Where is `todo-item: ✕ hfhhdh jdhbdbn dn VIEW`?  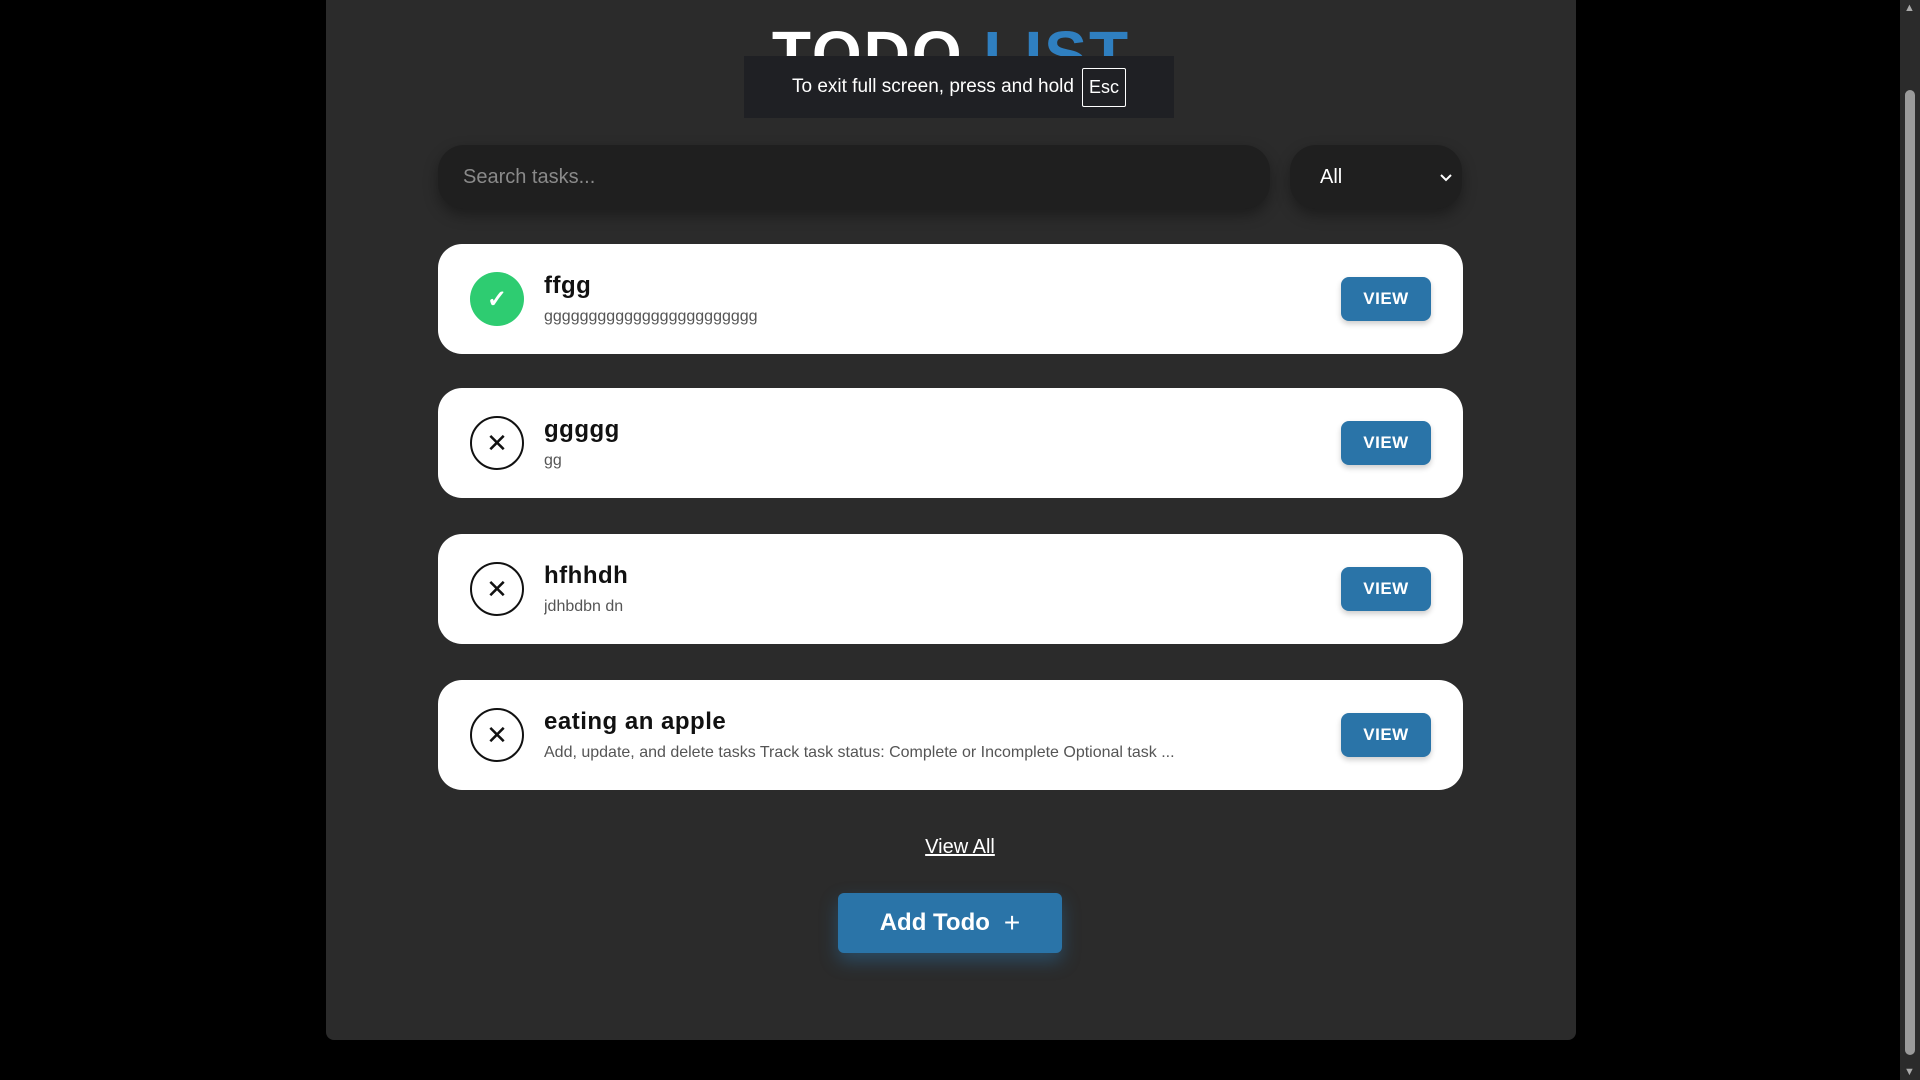
todo-item: ✕ hfhhdh jdhbdbn dn VIEW is located at coordinates (950, 589).